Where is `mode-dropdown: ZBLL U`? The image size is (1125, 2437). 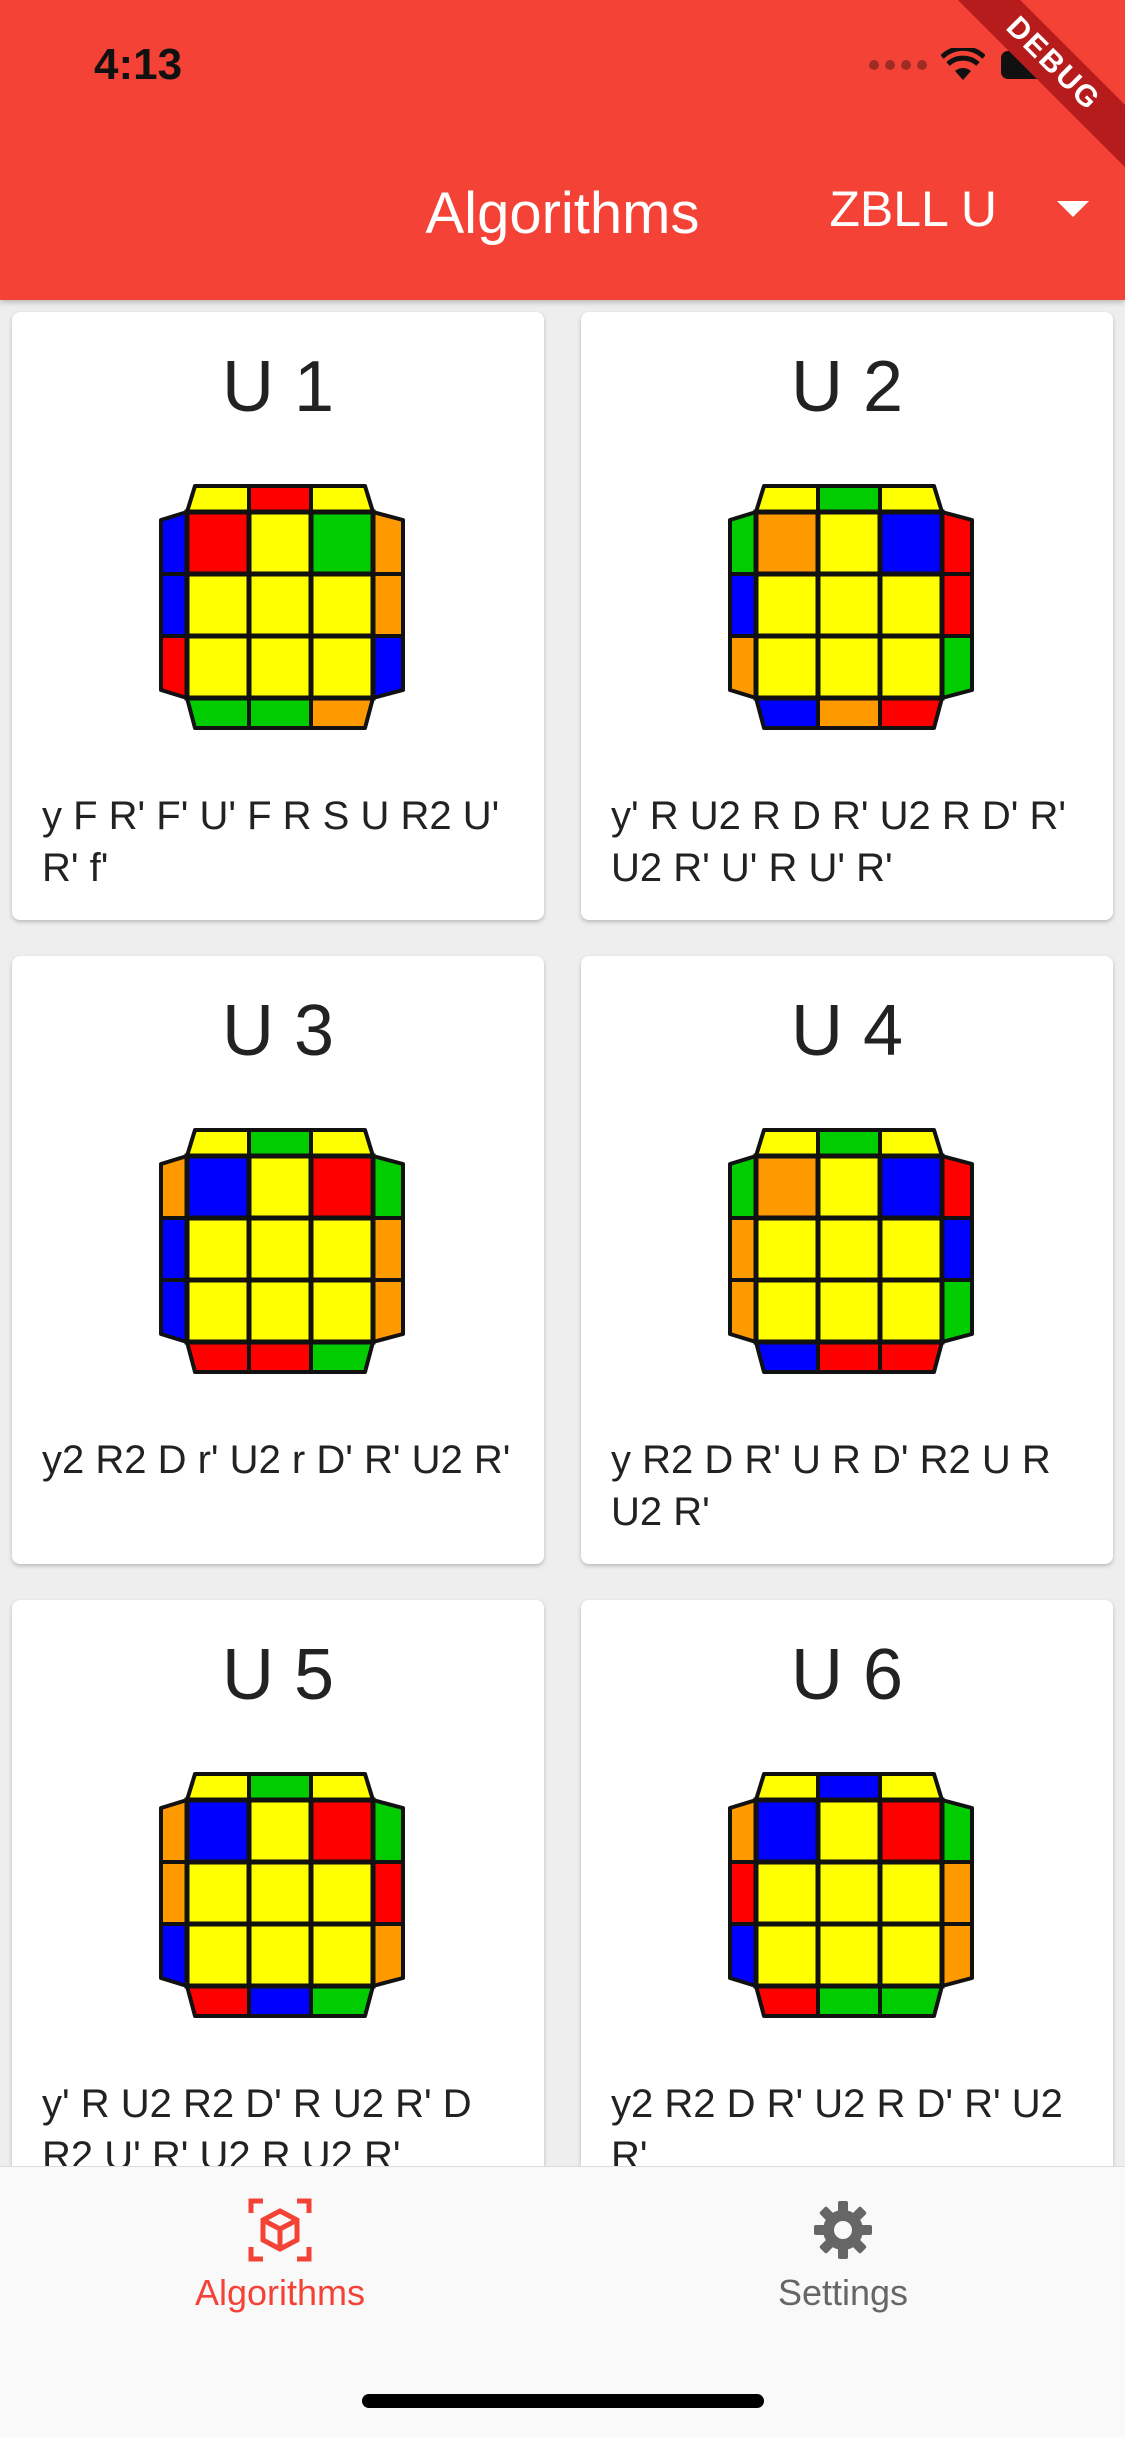 mode-dropdown: ZBLL U is located at coordinates (969, 209).